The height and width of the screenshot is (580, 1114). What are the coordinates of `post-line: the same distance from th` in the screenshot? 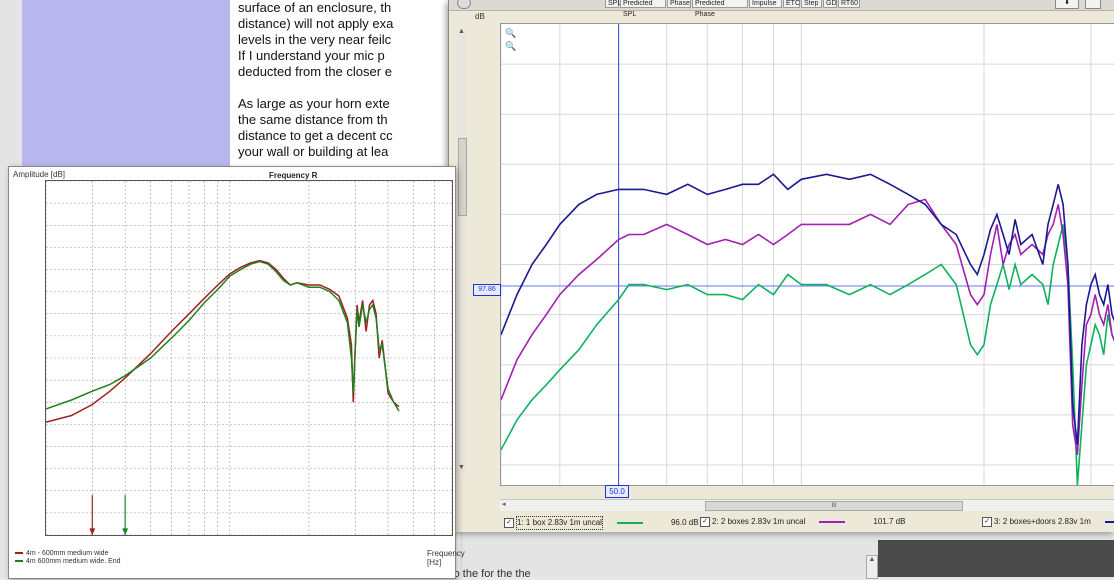 It's located at (313, 119).